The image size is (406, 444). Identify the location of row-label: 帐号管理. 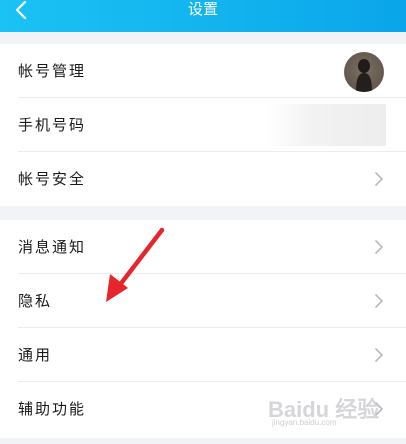
(52, 71).